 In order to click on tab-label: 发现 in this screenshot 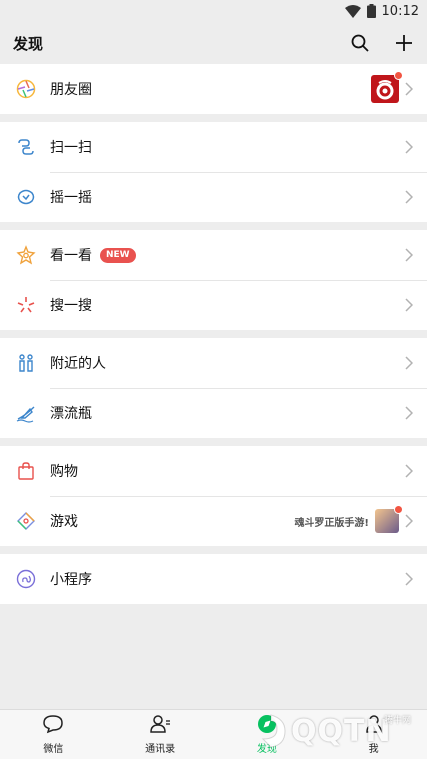, I will do `click(266, 749)`.